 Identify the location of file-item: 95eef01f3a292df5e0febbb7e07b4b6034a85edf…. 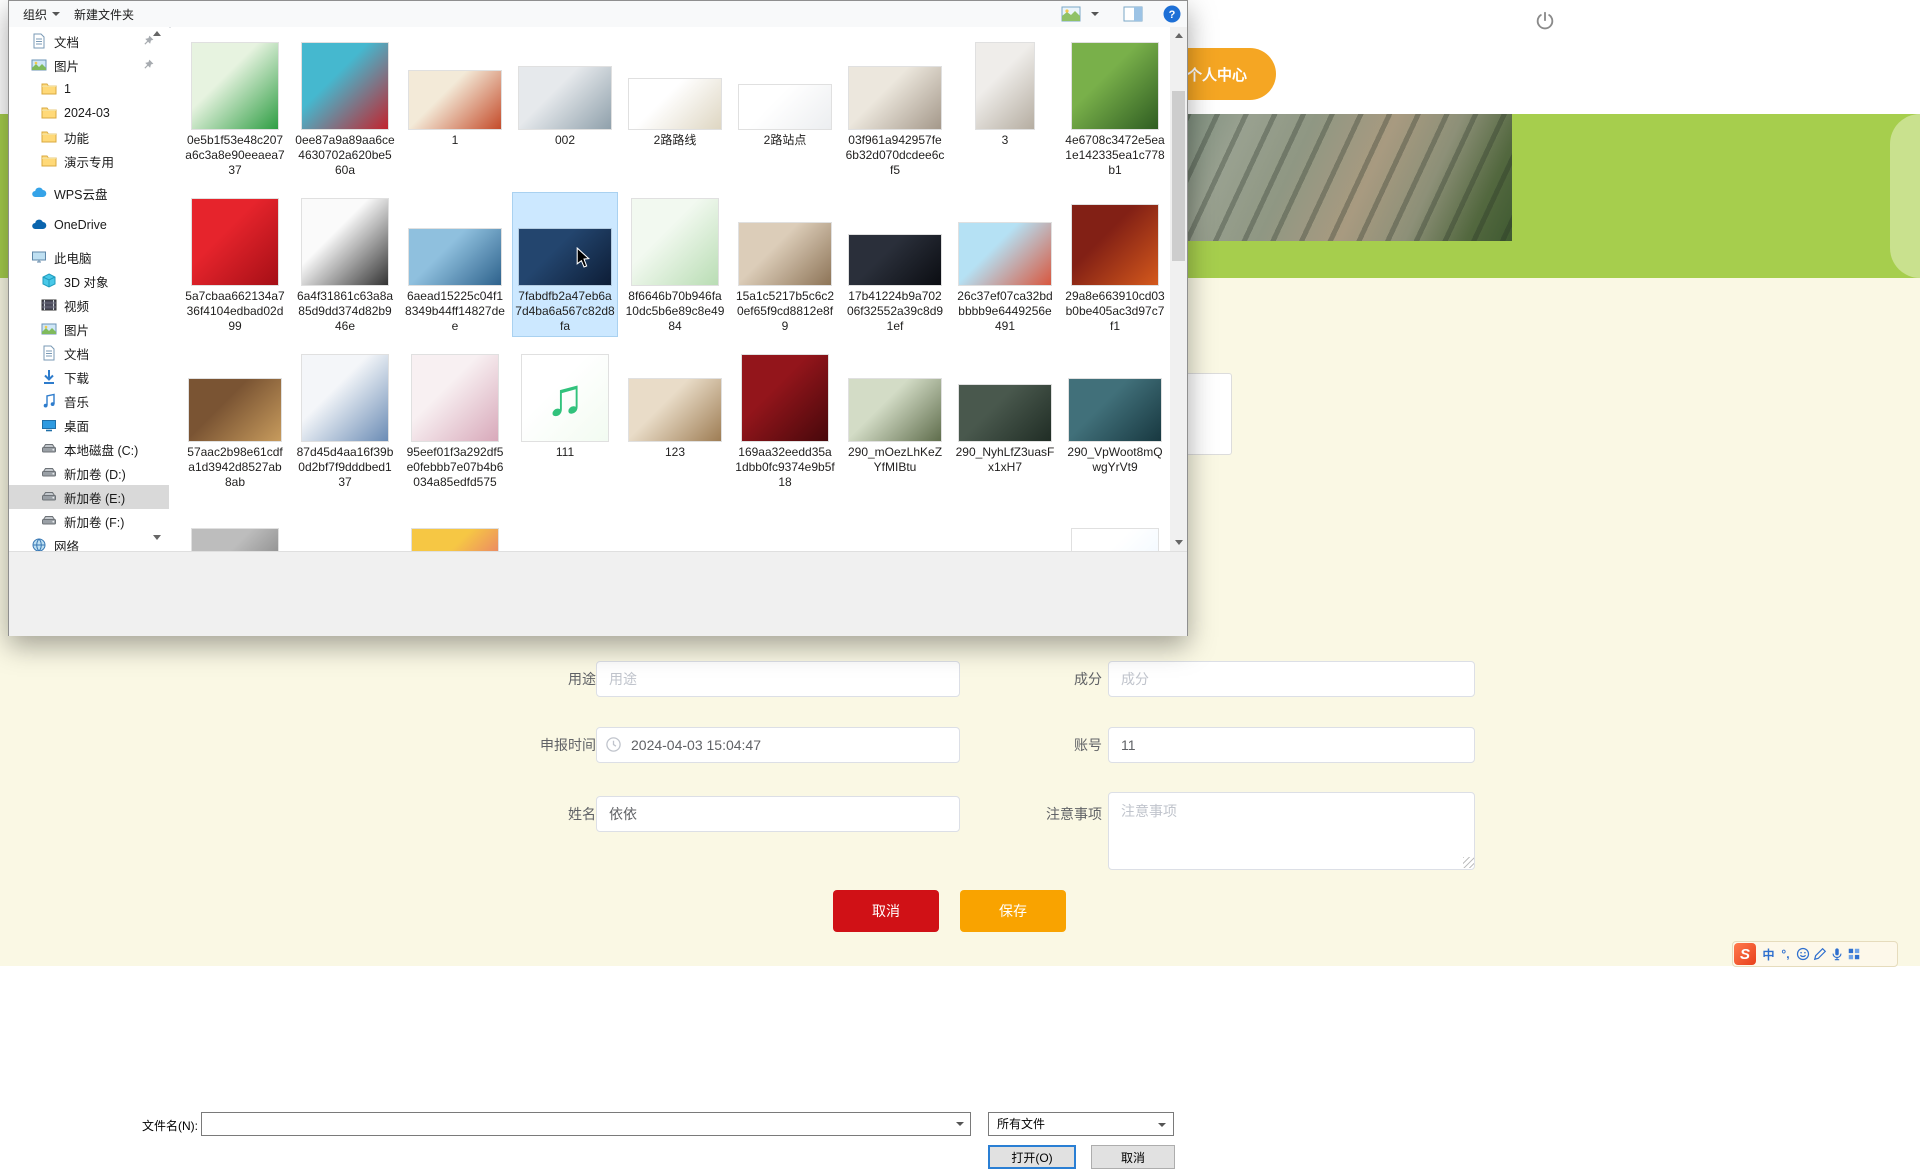
(455, 420).